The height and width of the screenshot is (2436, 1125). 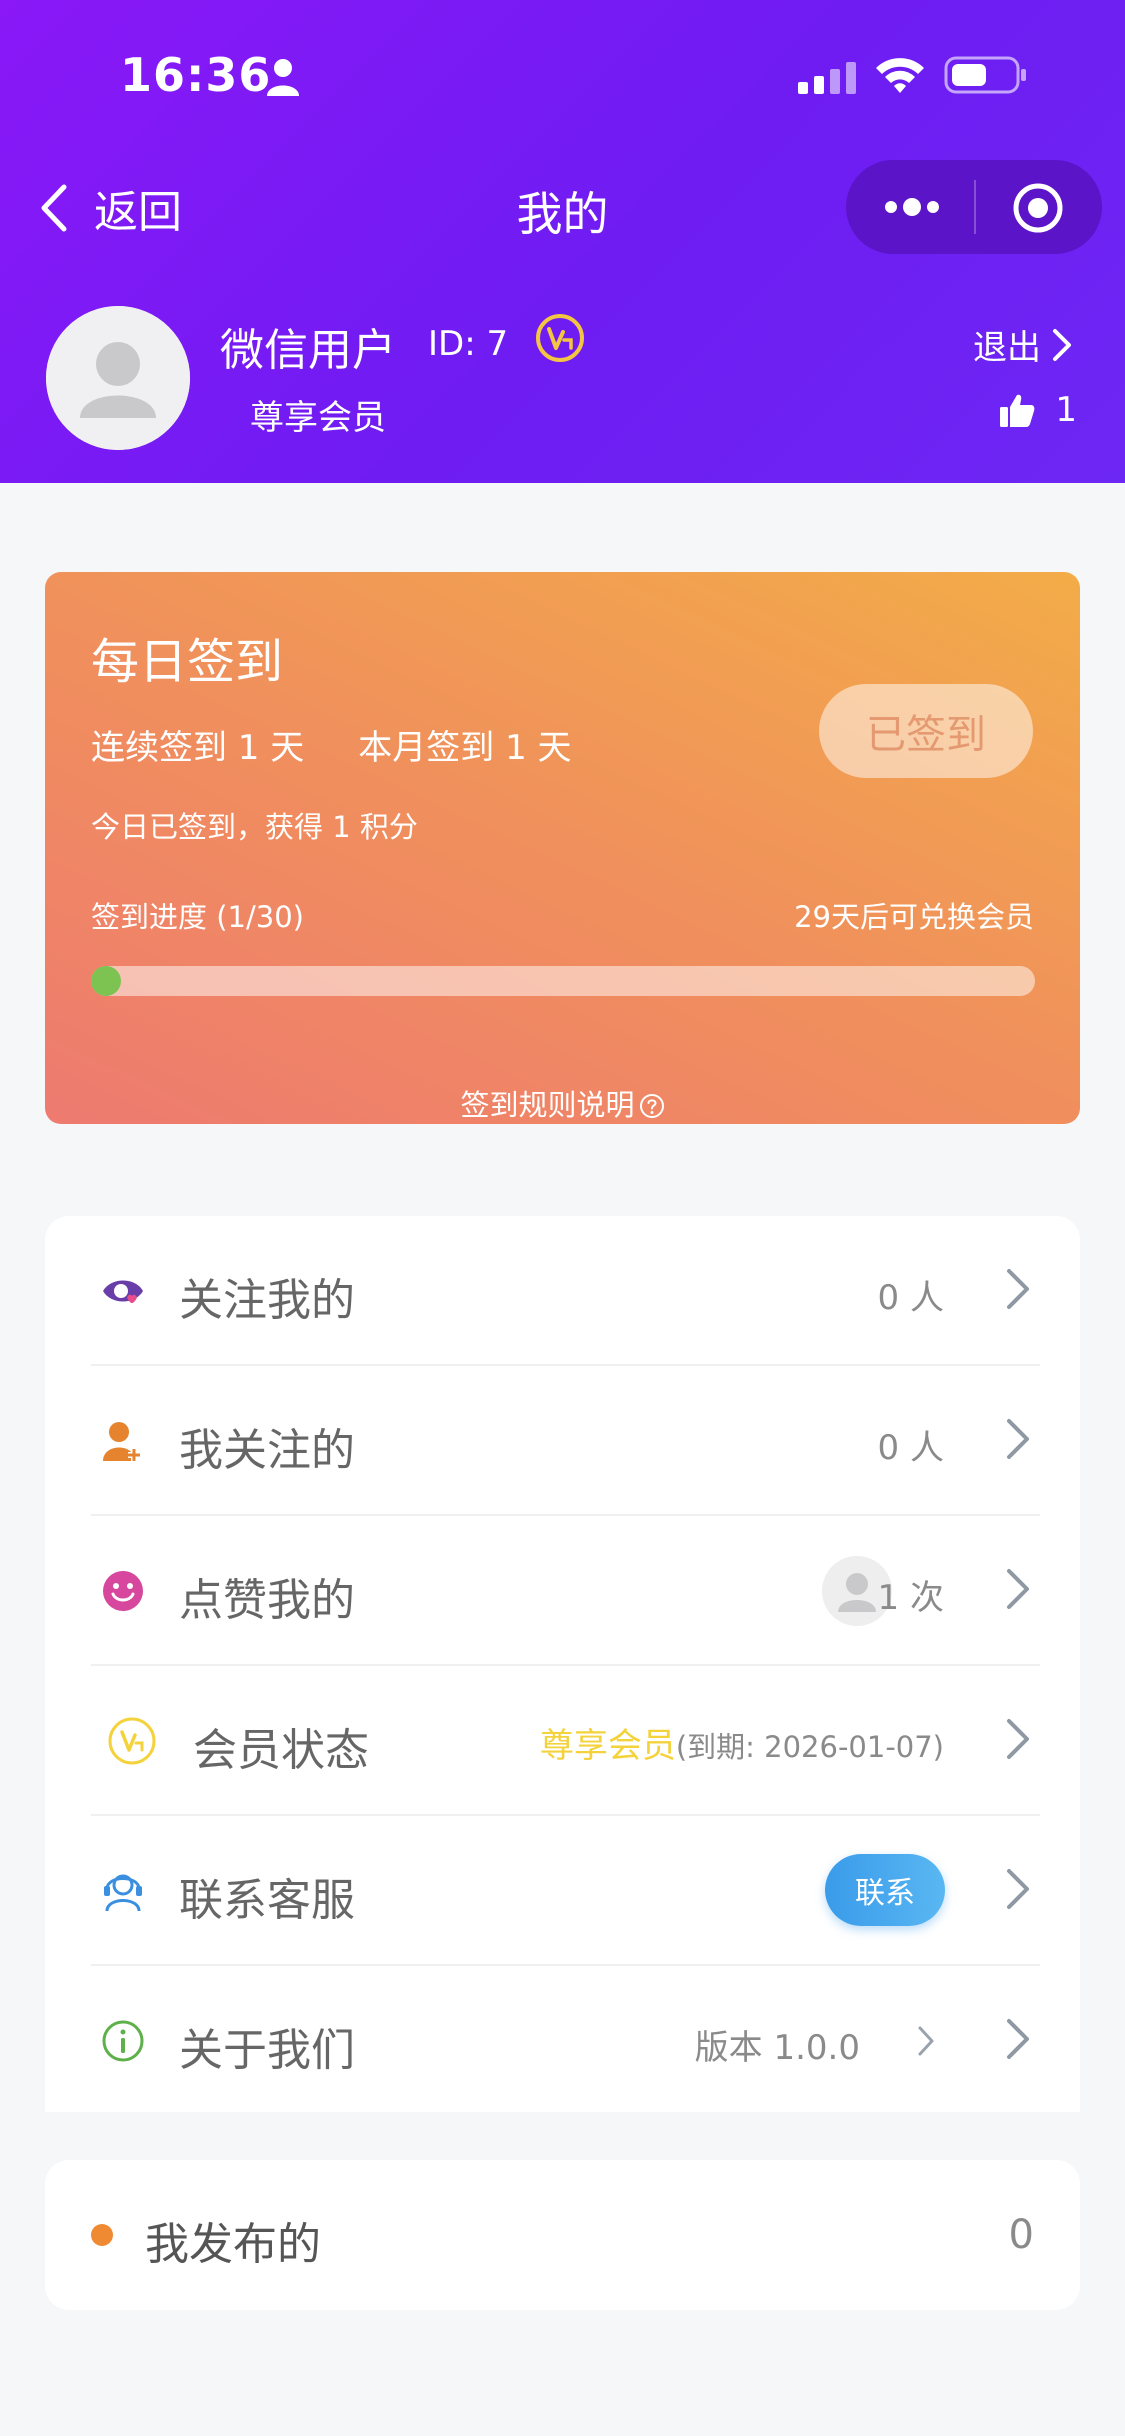 What do you see at coordinates (123, 2041) in the screenshot?
I see `info-icon` at bounding box center [123, 2041].